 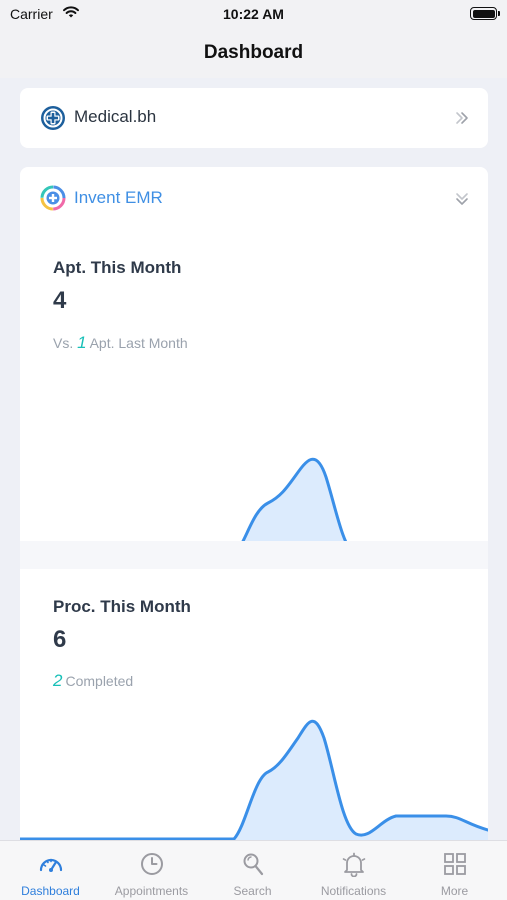 I want to click on chevron-down-icon, so click(x=462, y=199).